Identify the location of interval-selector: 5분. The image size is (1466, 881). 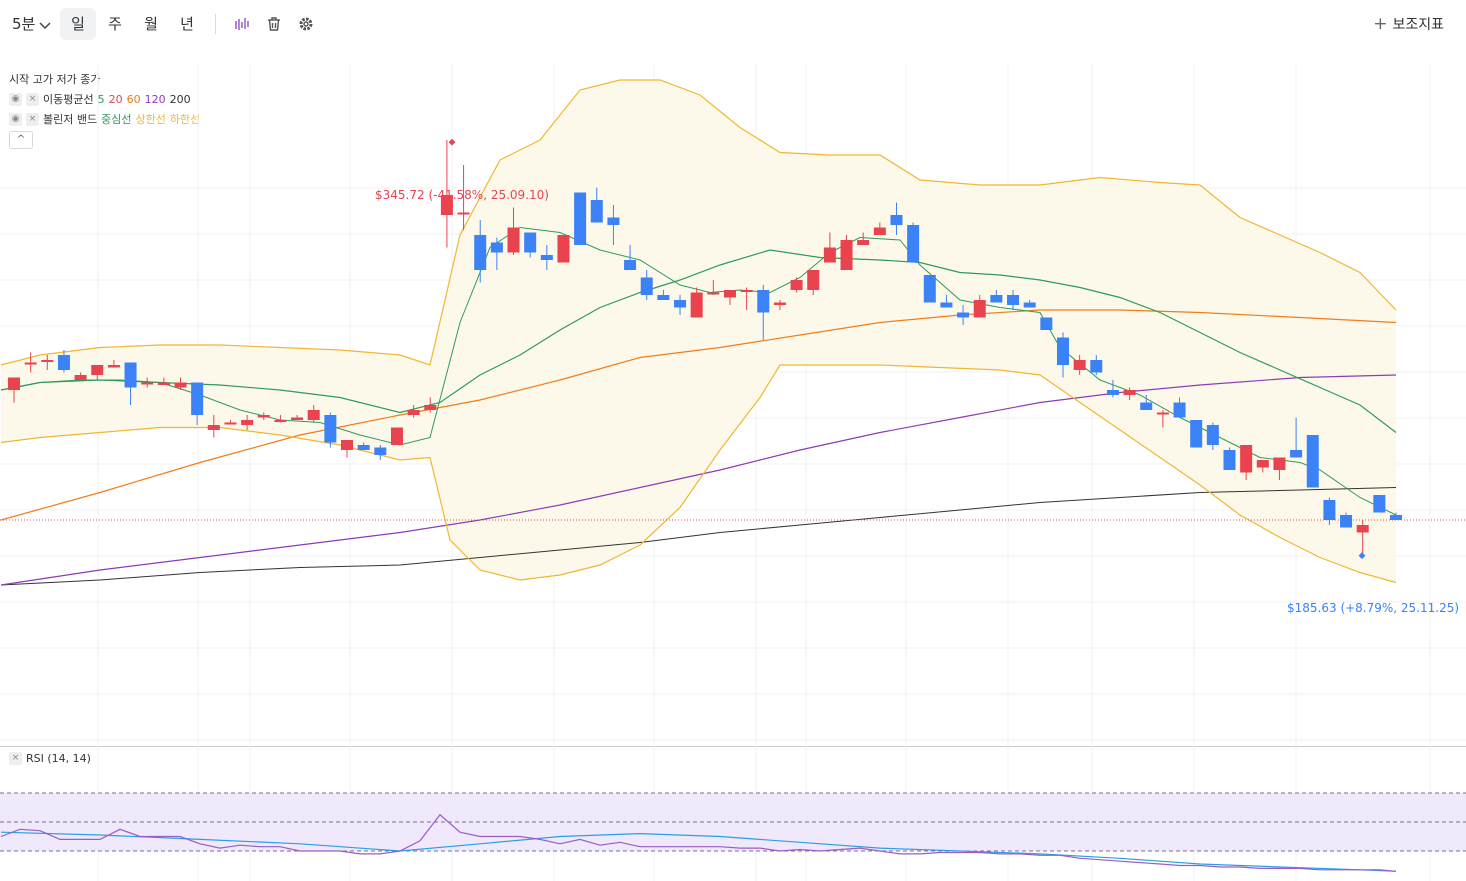
(31, 24).